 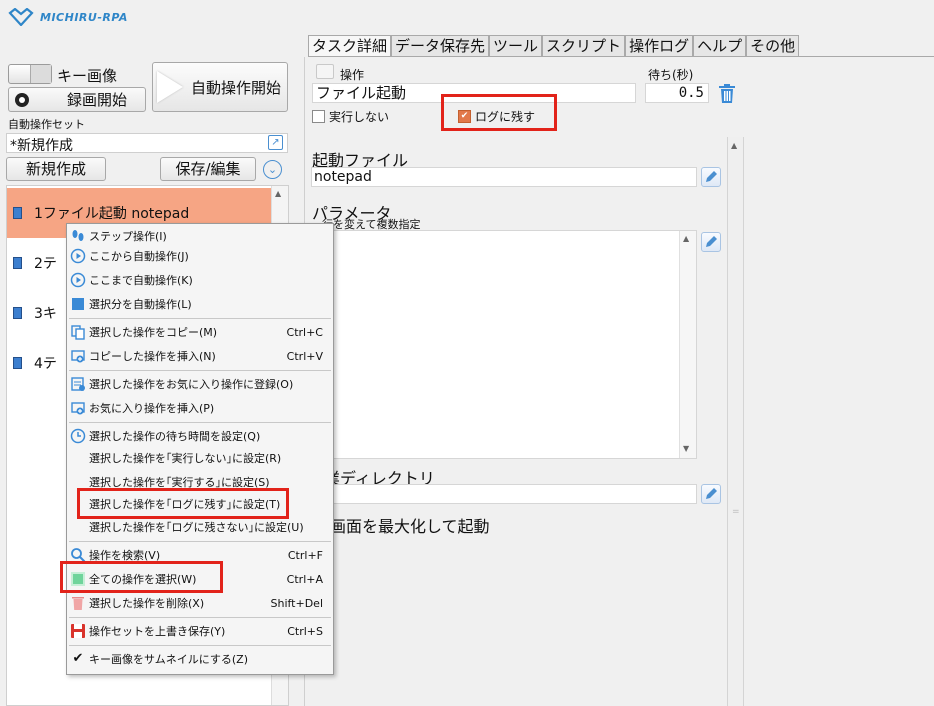 I want to click on no-exec-checkbox: 実行しない, so click(x=350, y=116).